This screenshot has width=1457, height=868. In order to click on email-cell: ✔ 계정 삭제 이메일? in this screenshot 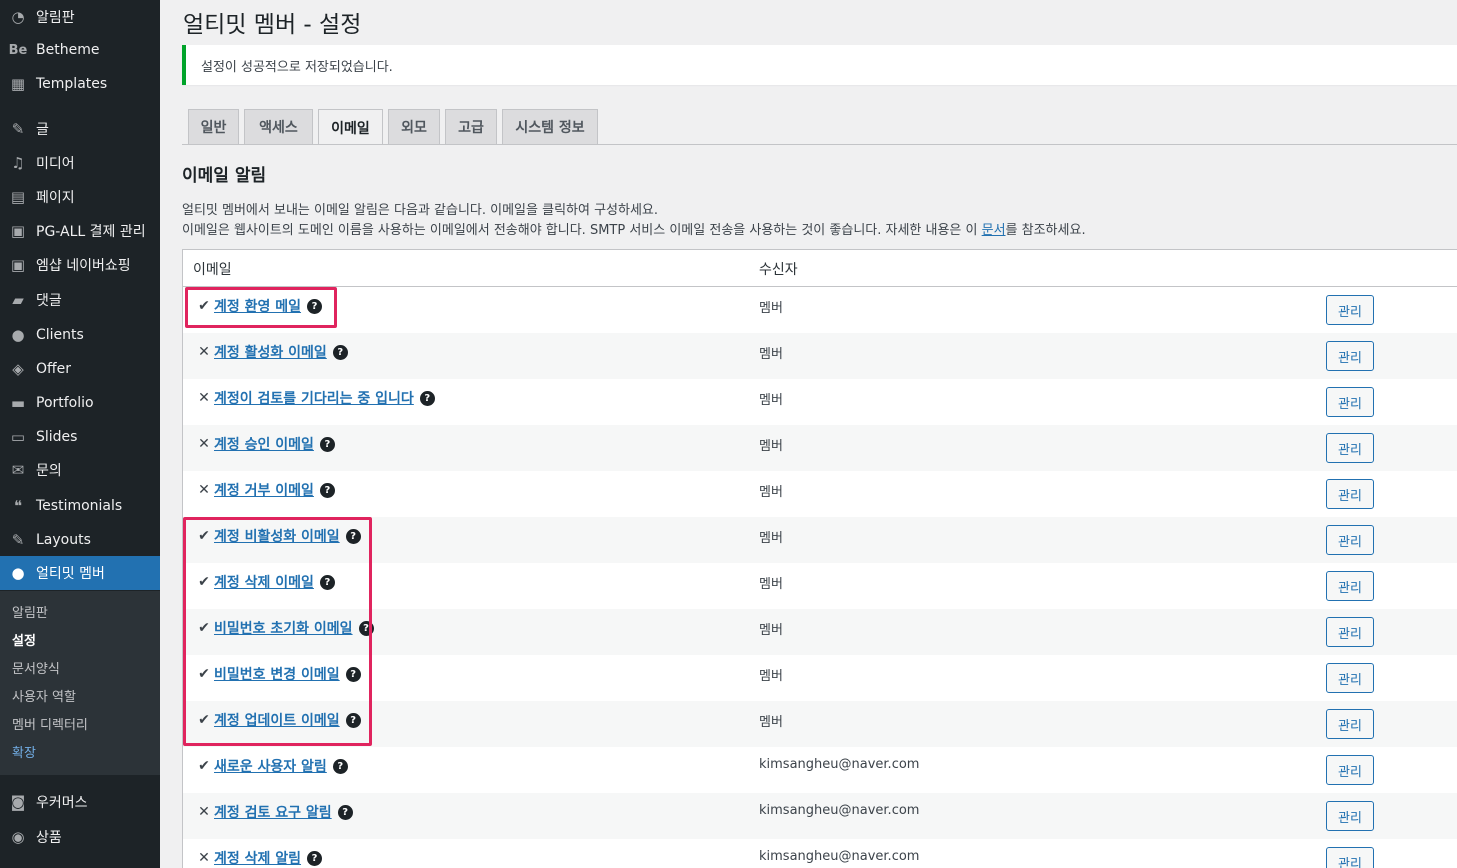, I will do `click(266, 582)`.